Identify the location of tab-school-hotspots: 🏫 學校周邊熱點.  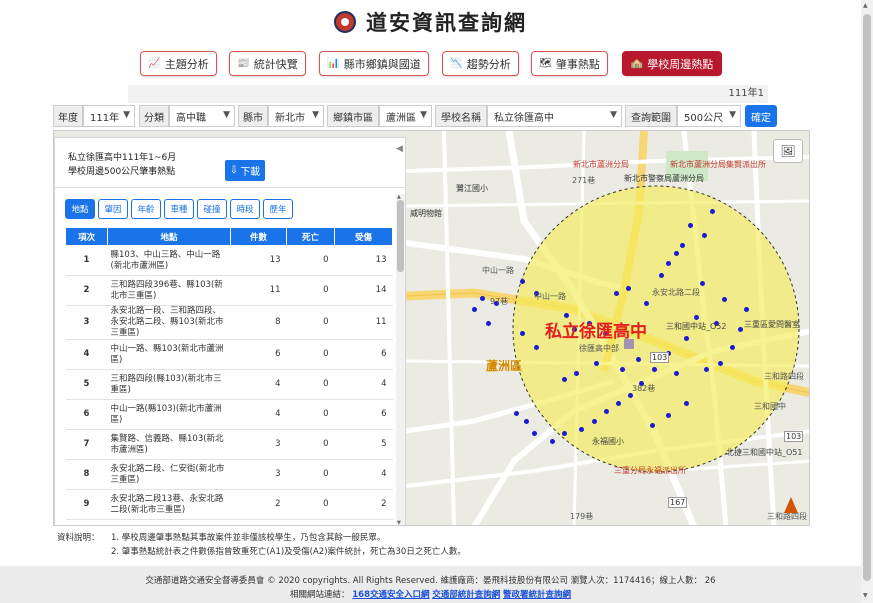
(672, 63).